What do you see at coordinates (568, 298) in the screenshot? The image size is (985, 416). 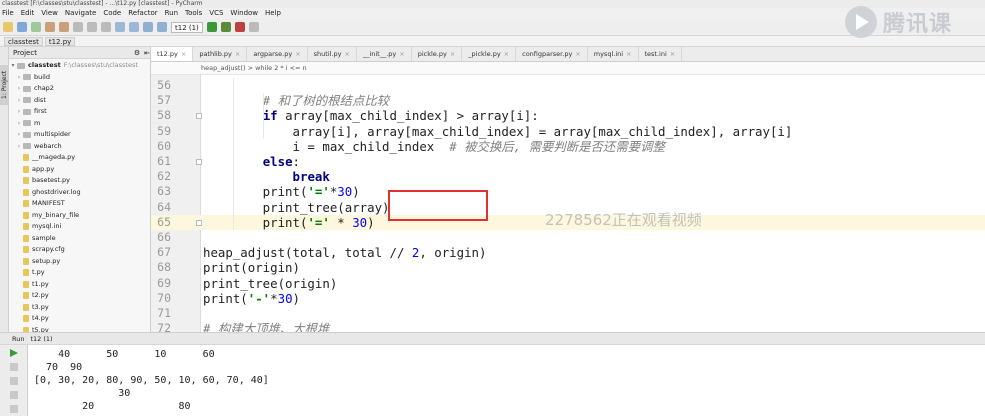 I see `code-line: 70 print('-'*30)` at bounding box center [568, 298].